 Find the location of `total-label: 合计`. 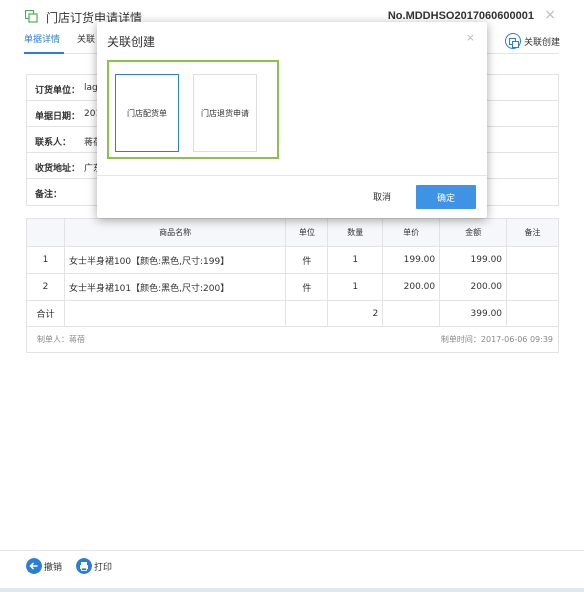

total-label: 合计 is located at coordinates (45, 313).